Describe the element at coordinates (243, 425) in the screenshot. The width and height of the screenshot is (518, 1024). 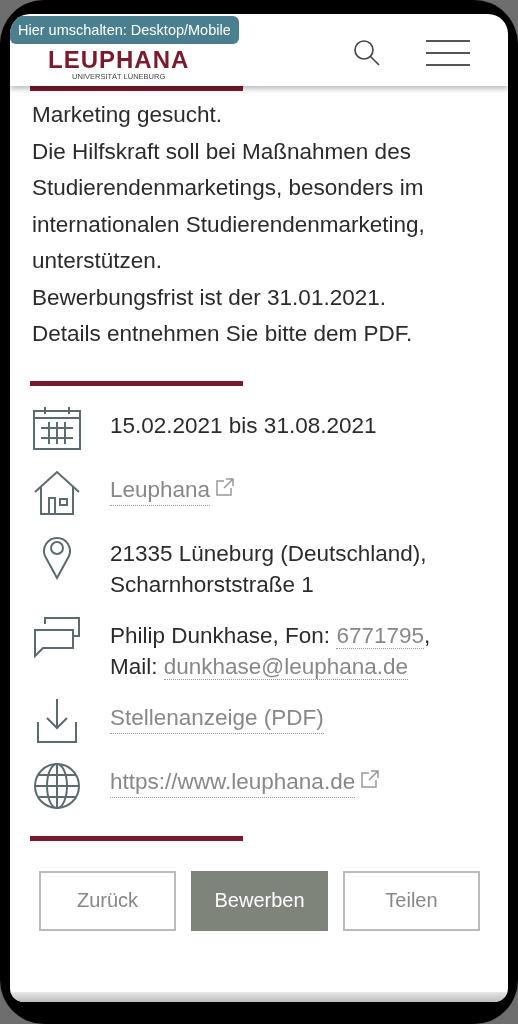
I see `detail-text: 15.02.2021 bis 31.08.2021` at that location.